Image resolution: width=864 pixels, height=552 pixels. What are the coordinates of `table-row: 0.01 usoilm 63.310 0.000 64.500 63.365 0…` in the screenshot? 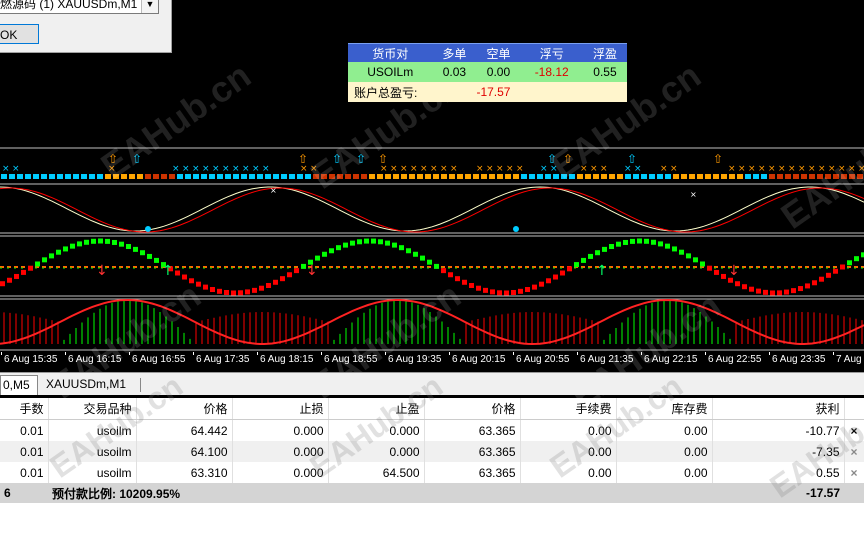 It's located at (432, 472).